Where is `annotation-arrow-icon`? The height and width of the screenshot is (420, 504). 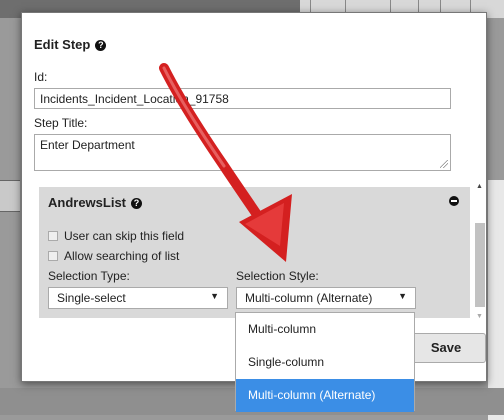
annotation-arrow-icon is located at coordinates (225, 162).